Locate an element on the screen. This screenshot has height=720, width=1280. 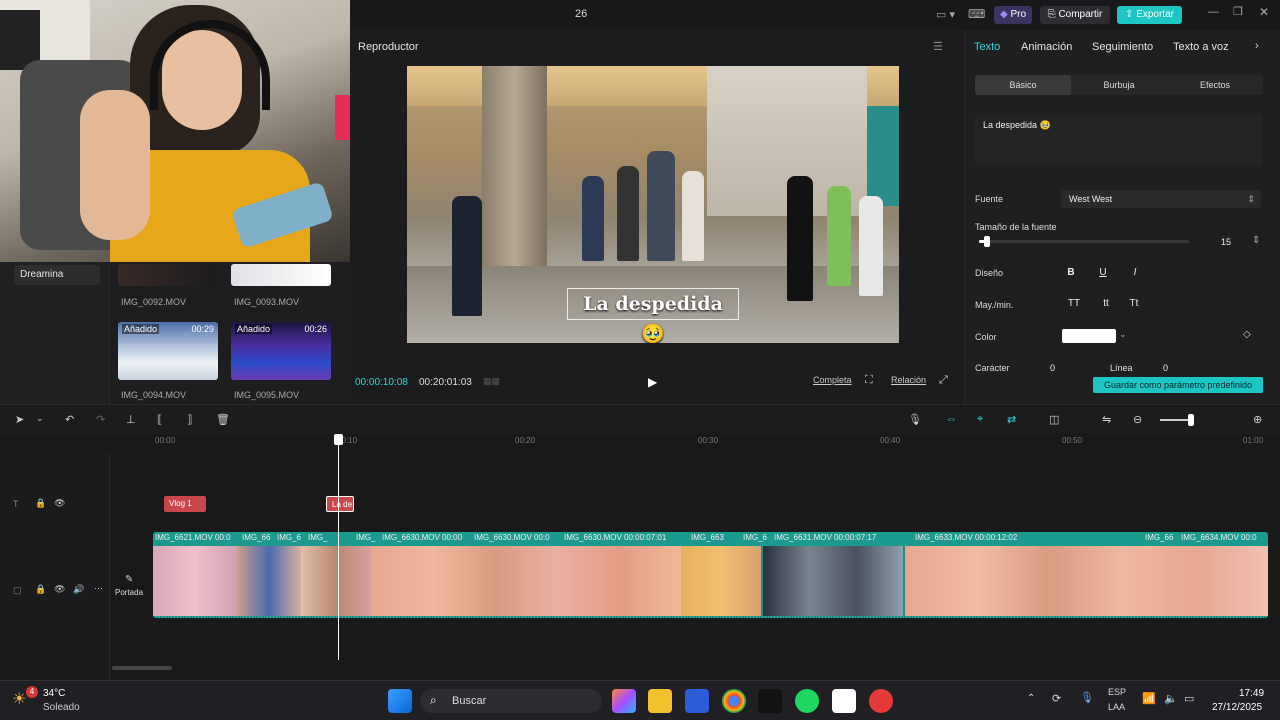
font-size-value: 15 is located at coordinates (1226, 242).